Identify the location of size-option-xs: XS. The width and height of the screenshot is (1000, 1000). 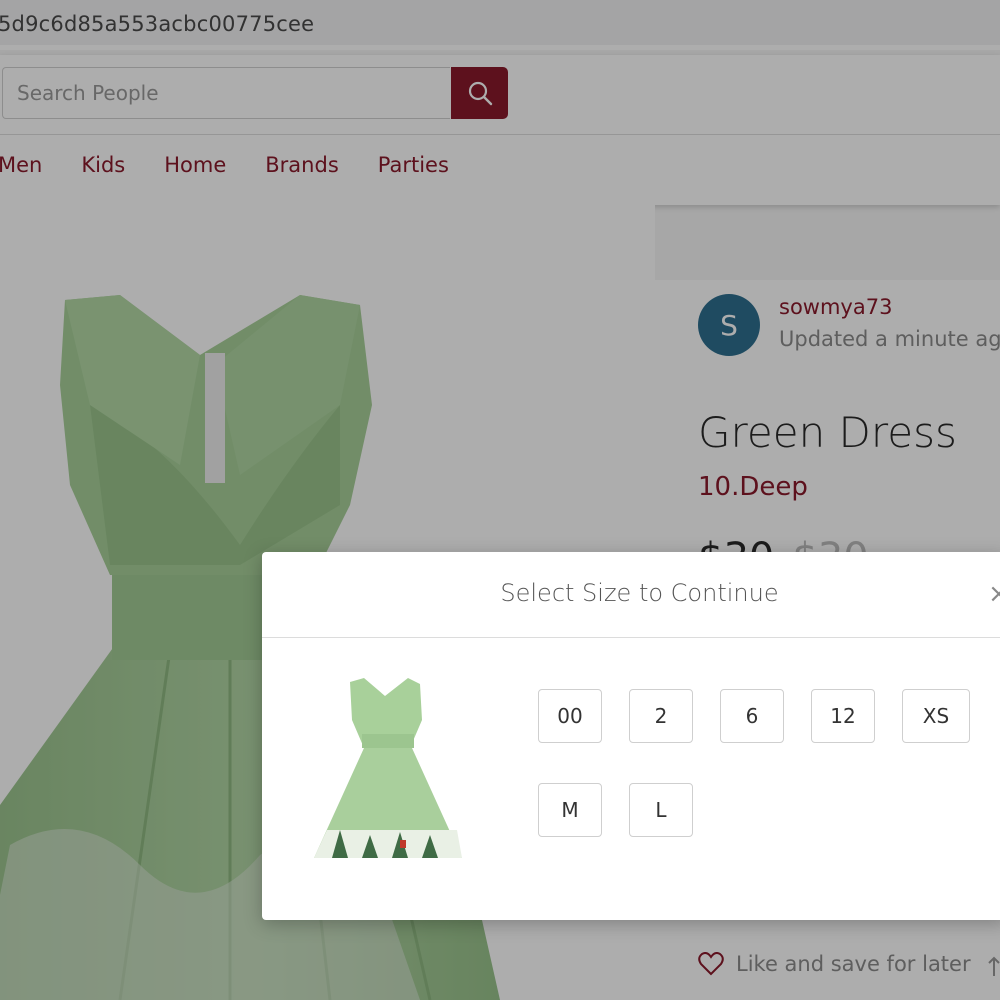
(936, 716).